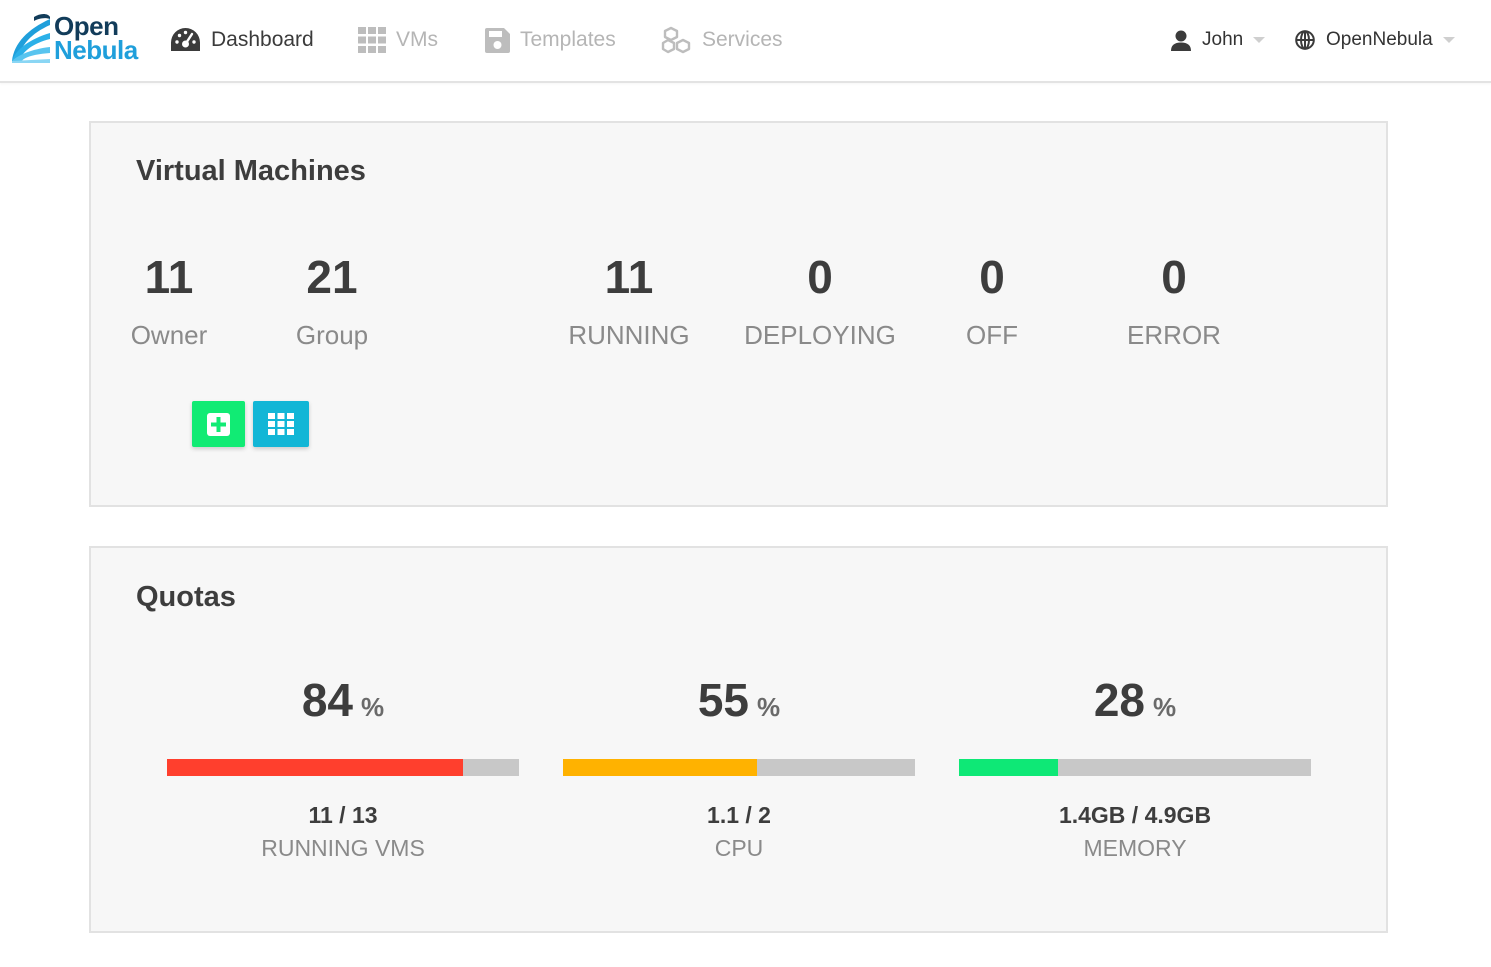 The width and height of the screenshot is (1491, 967). What do you see at coordinates (1135, 815) in the screenshot?
I see `quota-used-value: 1.4GB / 4.9GB` at bounding box center [1135, 815].